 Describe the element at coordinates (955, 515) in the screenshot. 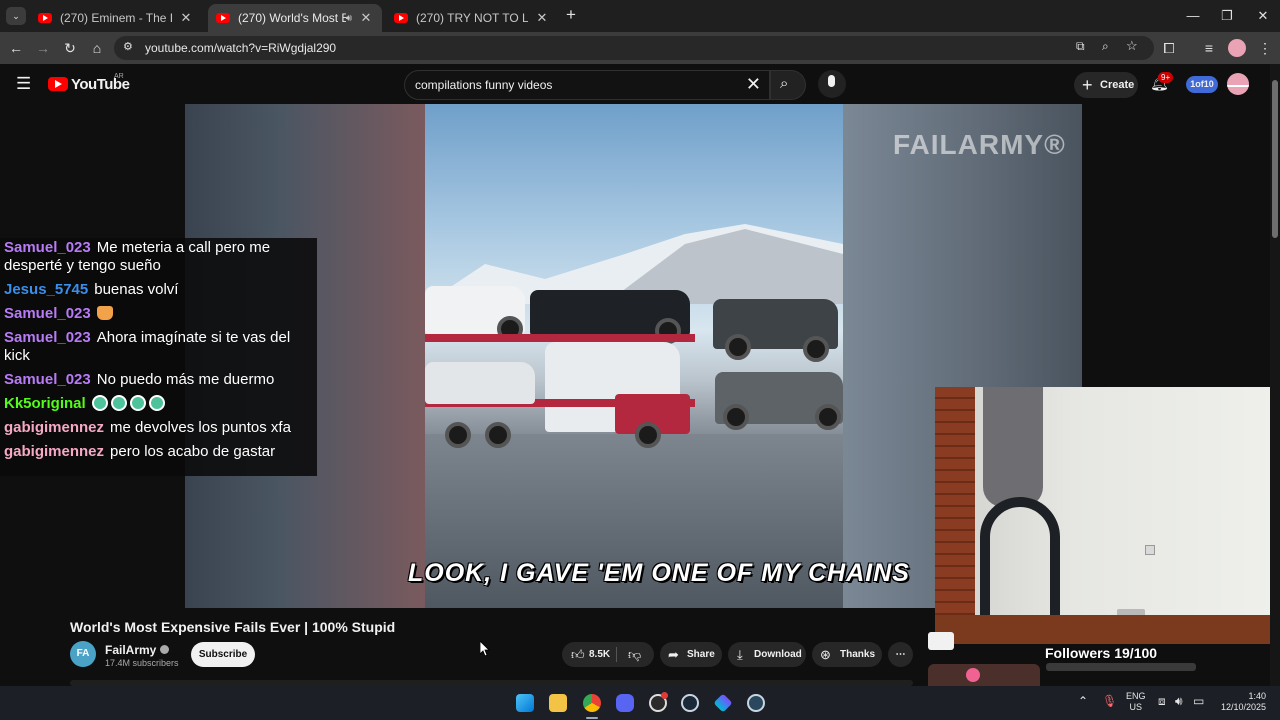

I see `brick-wall` at that location.